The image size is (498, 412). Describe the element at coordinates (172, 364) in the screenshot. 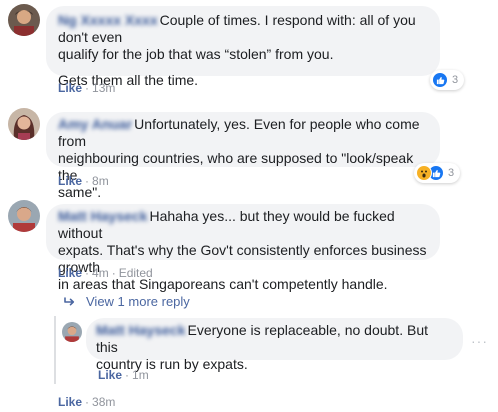

I see `reply-text: country is run by expats.` at that location.